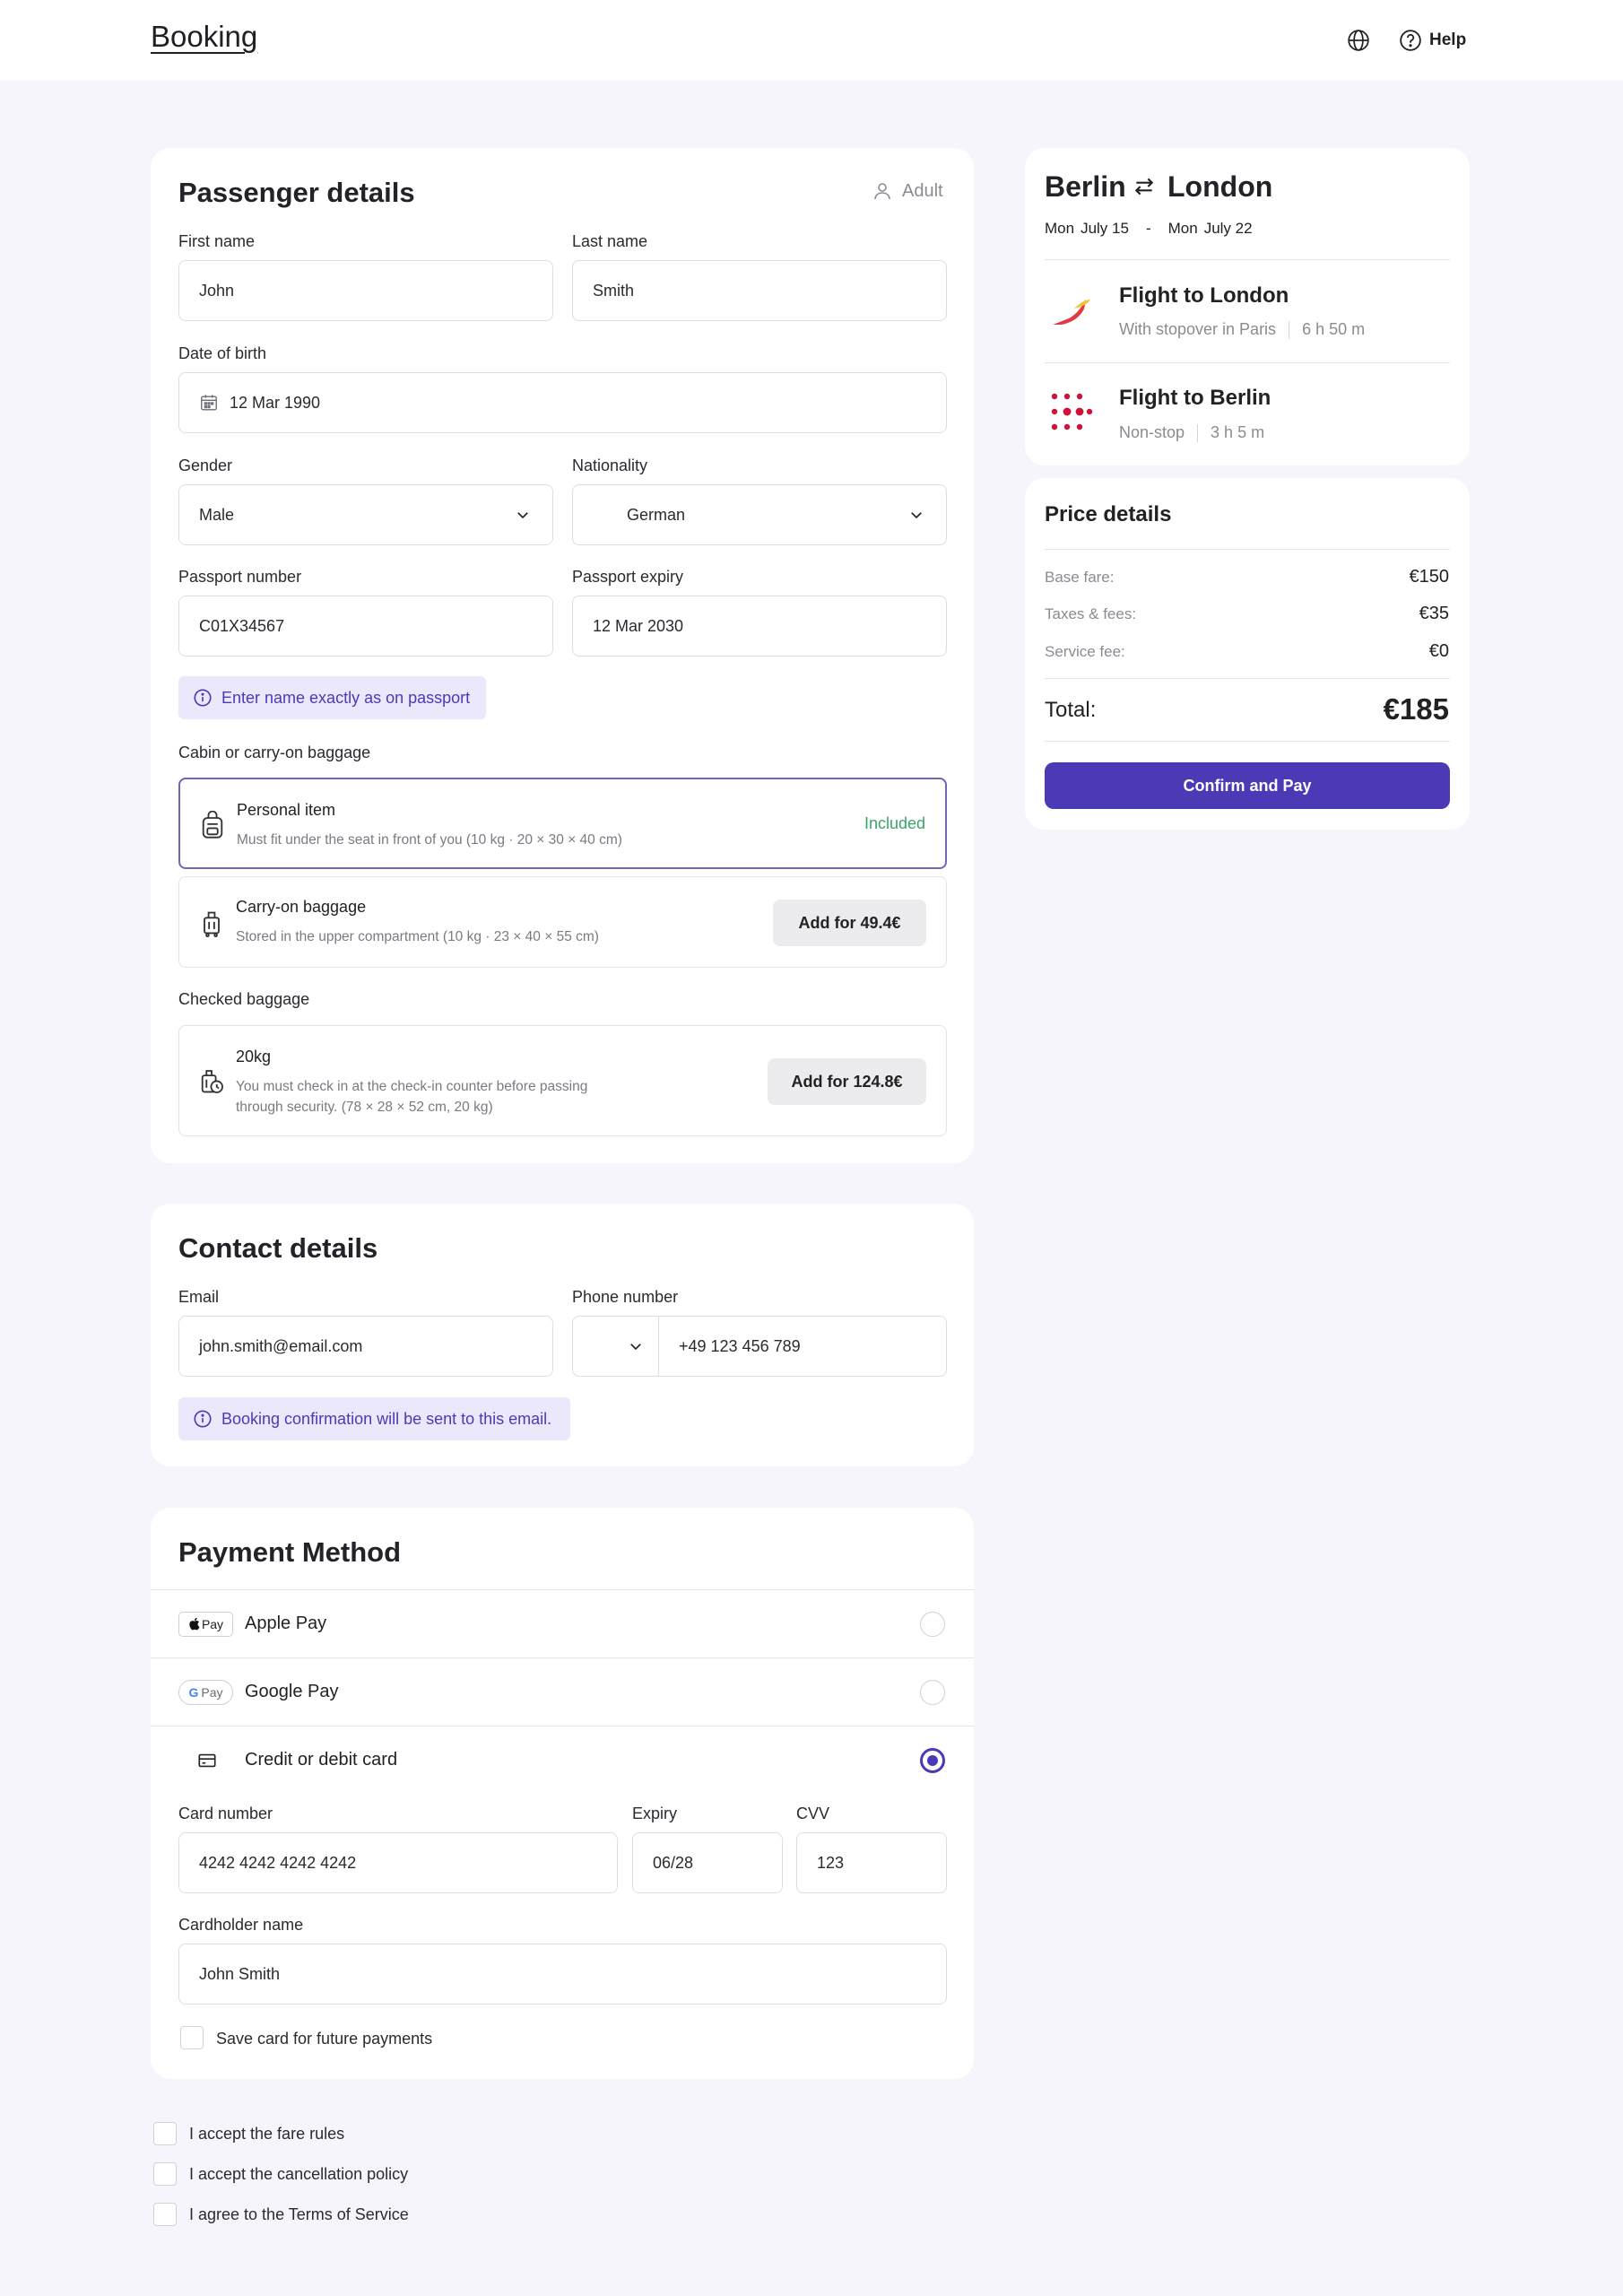  Describe the element at coordinates (193, 1692) in the screenshot. I see `google-g-icon: G` at that location.